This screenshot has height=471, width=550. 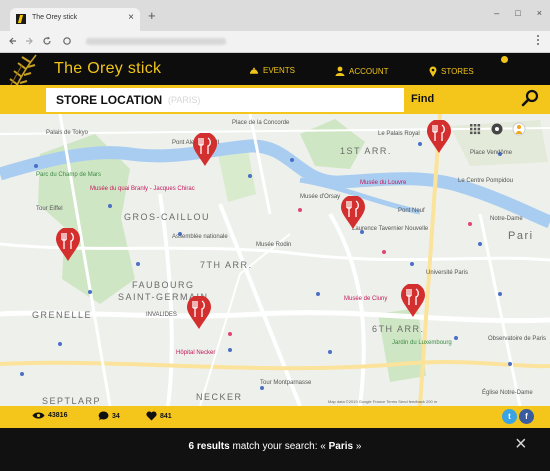 What do you see at coordinates (538, 40) in the screenshot?
I see `browser-menu-icon` at bounding box center [538, 40].